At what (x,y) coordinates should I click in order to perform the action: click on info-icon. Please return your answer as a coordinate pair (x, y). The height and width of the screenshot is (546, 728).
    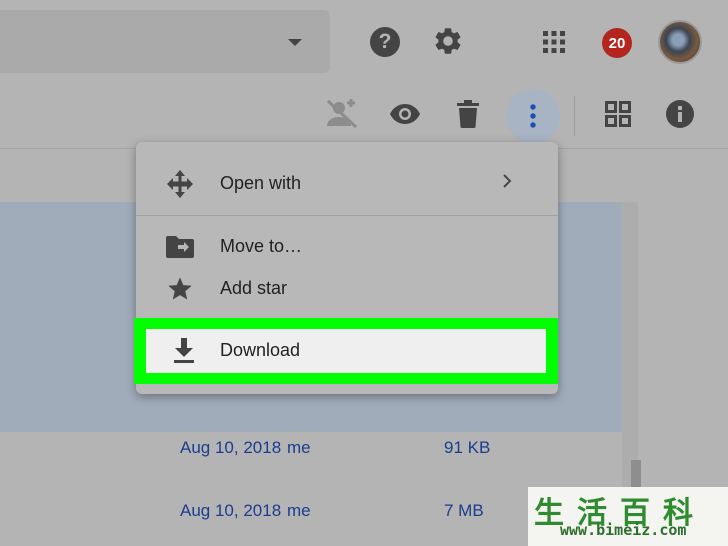
    Looking at the image, I should click on (680, 114).